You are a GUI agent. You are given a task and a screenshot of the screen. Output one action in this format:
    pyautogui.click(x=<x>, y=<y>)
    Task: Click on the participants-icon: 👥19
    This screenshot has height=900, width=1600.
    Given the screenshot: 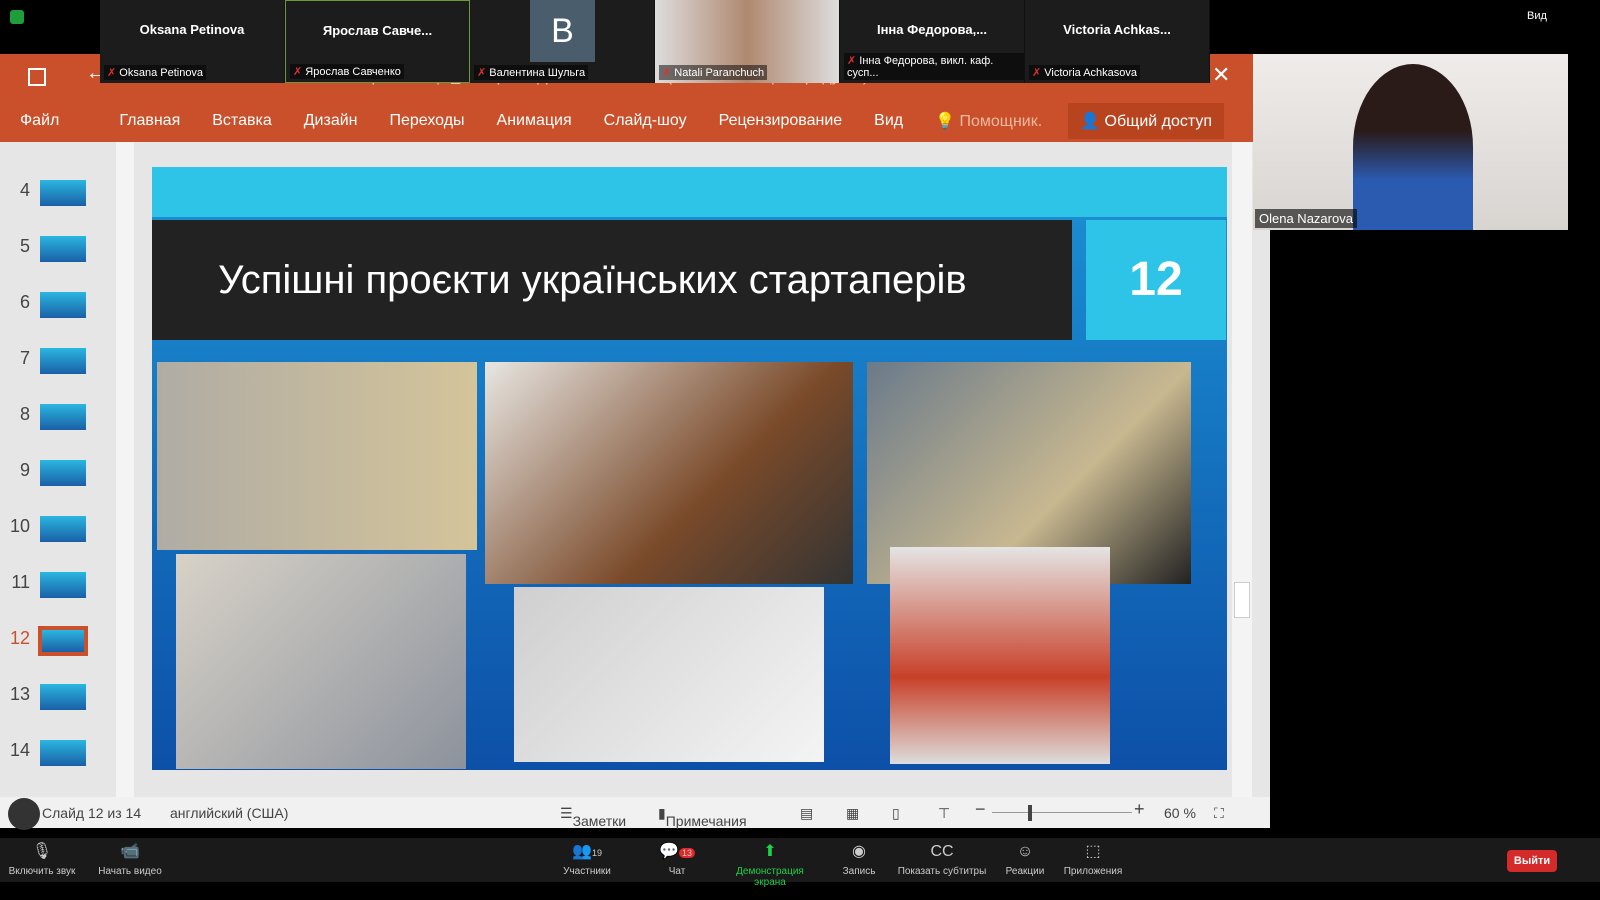 What is the action you would take?
    pyautogui.click(x=587, y=851)
    